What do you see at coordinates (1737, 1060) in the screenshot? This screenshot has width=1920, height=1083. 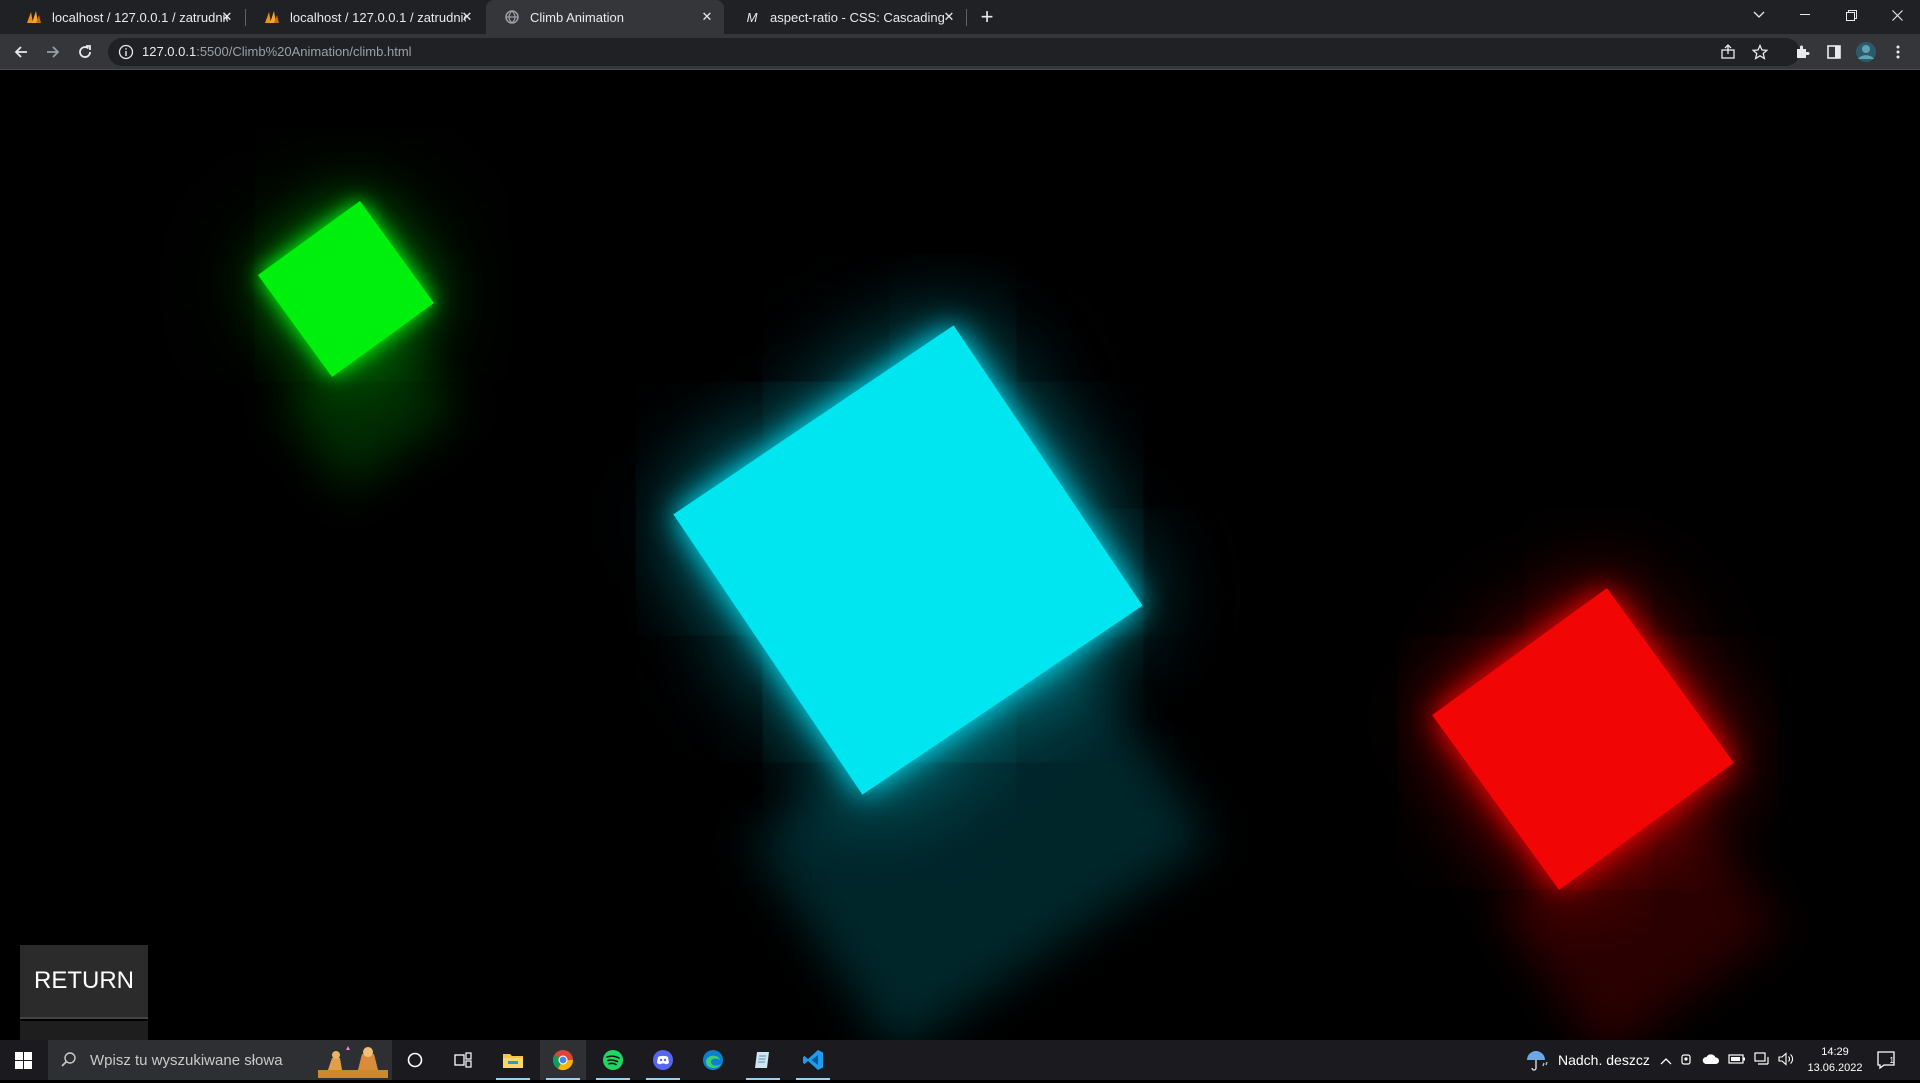 I see `battery-icon` at bounding box center [1737, 1060].